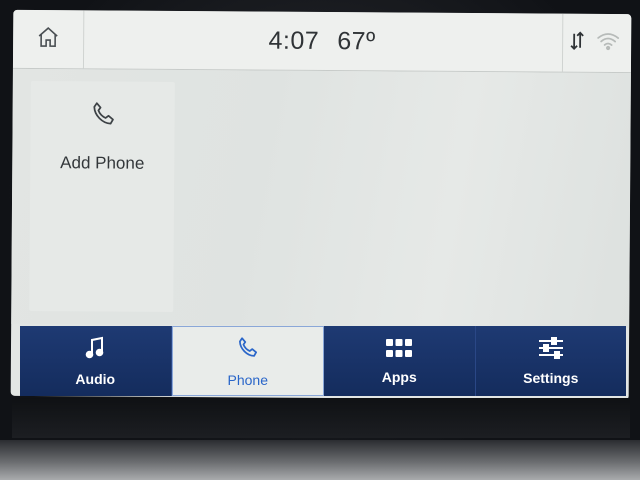 The image size is (640, 480). Describe the element at coordinates (320, 460) in the screenshot. I see `device-trim` at that location.